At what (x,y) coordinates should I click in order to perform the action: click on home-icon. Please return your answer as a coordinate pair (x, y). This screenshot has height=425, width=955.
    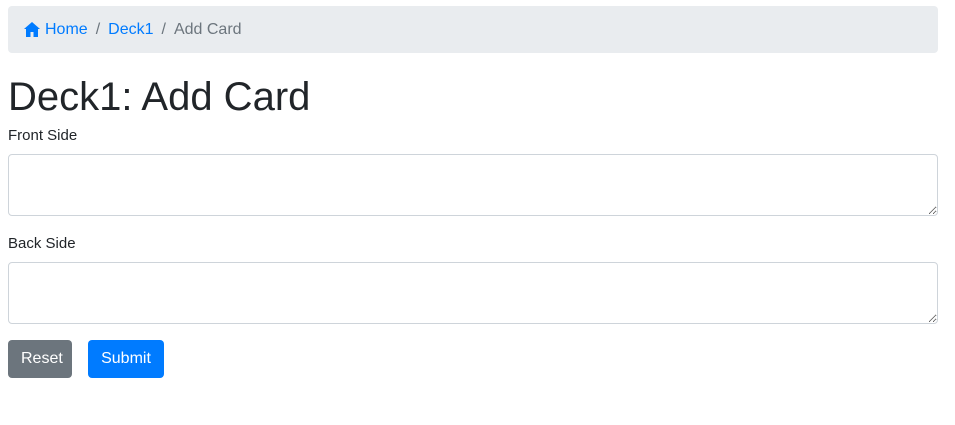
    Looking at the image, I should click on (32, 29).